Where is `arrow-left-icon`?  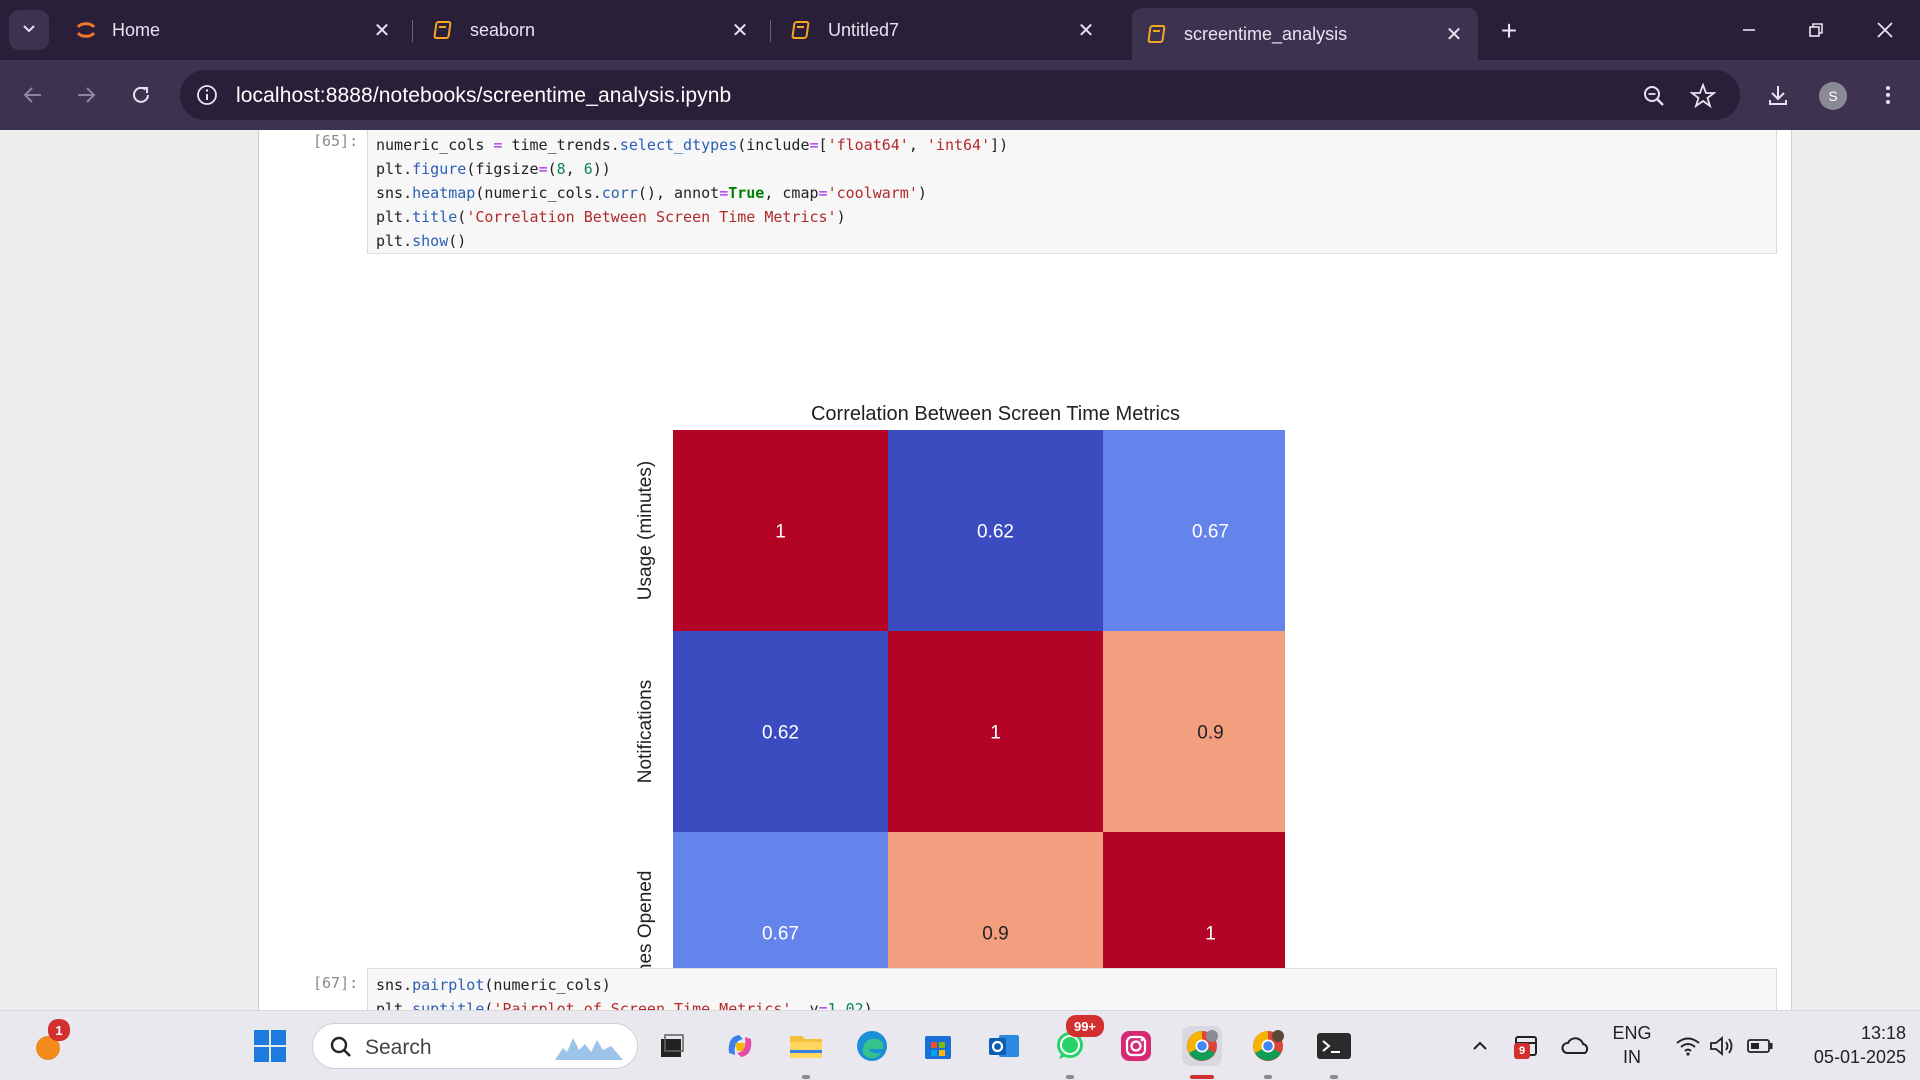 arrow-left-icon is located at coordinates (32, 95).